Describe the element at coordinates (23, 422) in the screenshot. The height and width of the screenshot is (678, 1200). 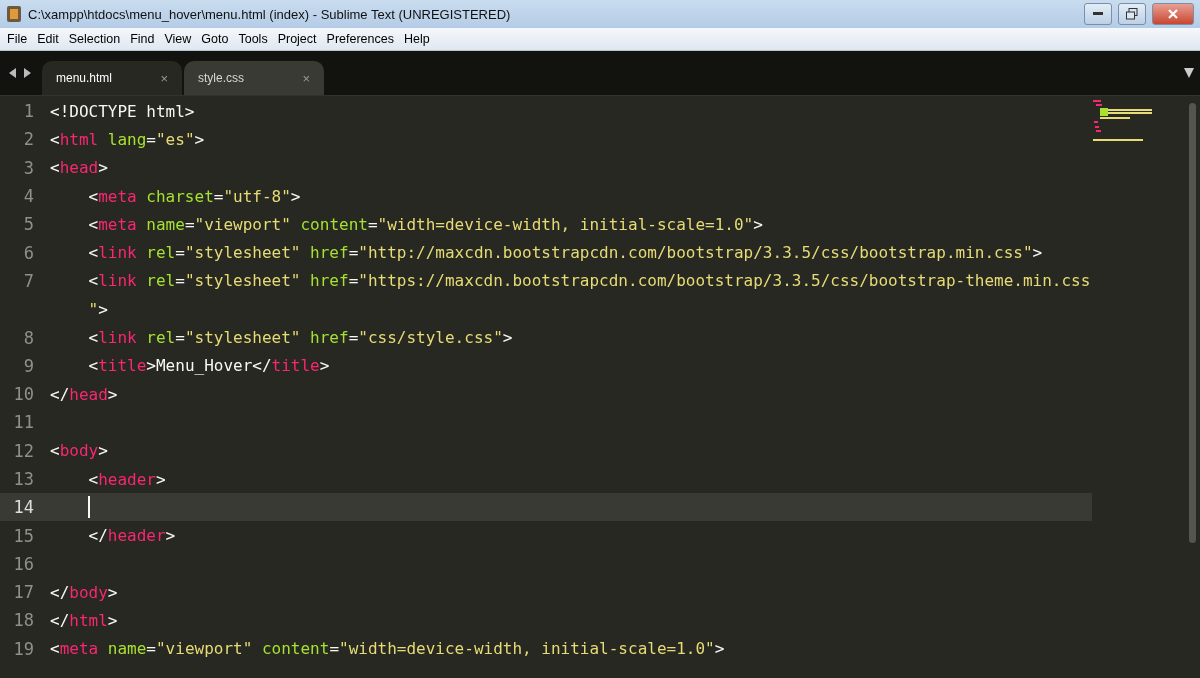
I see `line-number: 11` at that location.